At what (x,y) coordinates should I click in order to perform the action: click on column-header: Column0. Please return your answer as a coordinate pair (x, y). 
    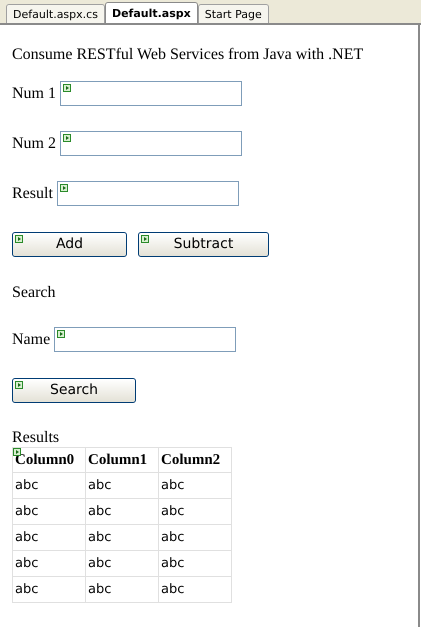
    Looking at the image, I should click on (49, 460).